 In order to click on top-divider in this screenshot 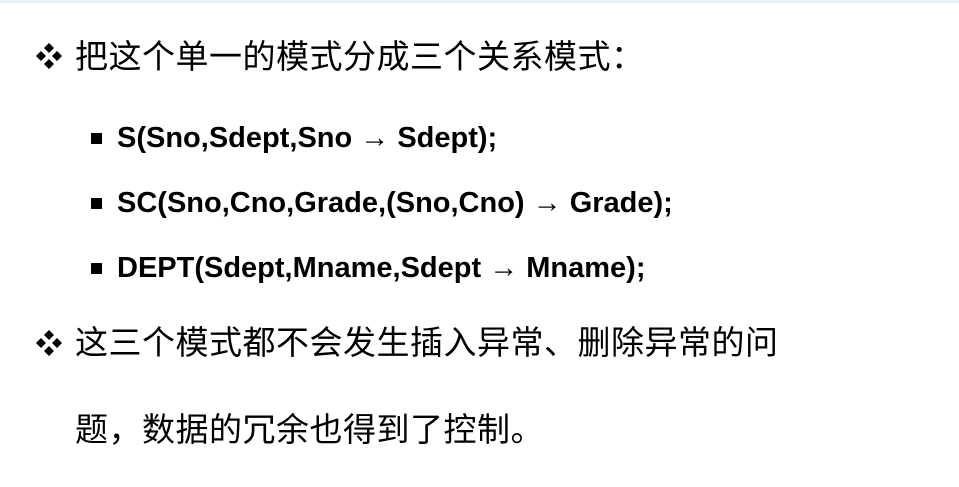, I will do `click(479, 1)`.